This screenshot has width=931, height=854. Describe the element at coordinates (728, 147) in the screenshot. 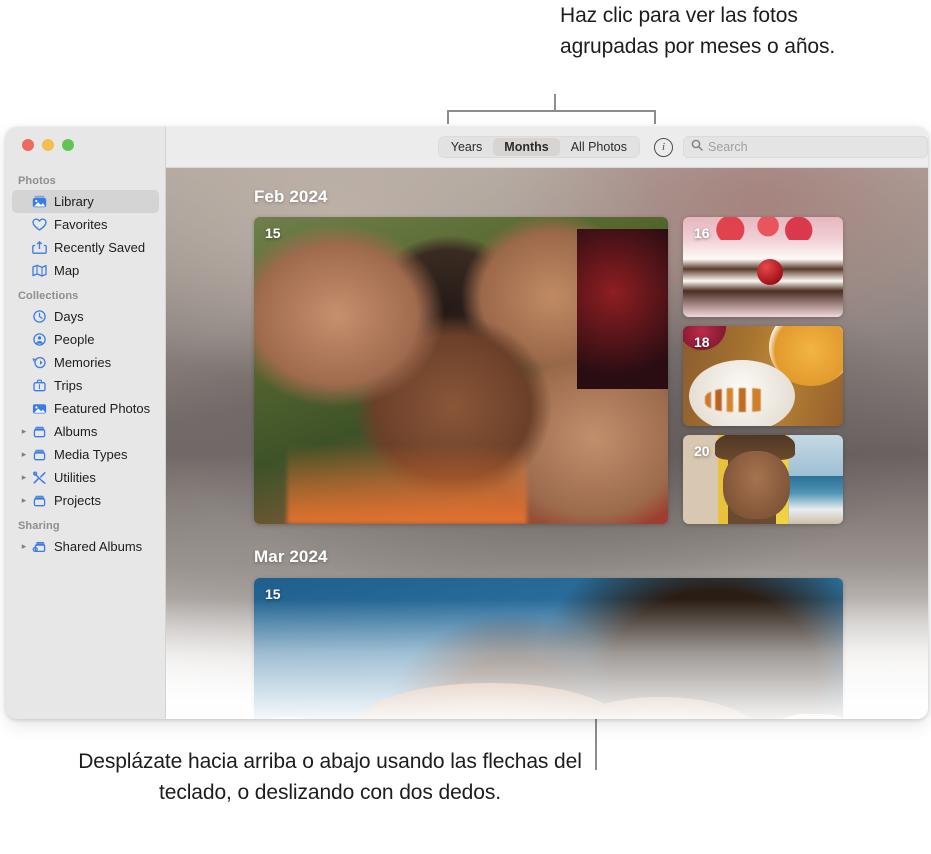

I see `search-placeholder-text: Search` at that location.